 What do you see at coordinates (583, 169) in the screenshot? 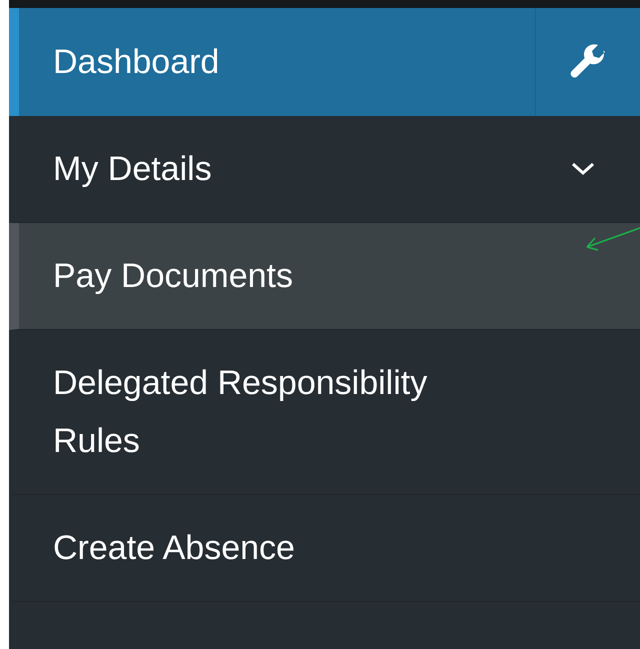
I see `chevron-down-icon` at bounding box center [583, 169].